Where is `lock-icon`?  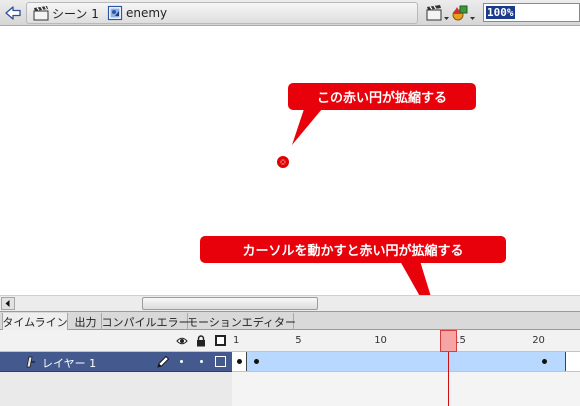 lock-icon is located at coordinates (201, 341).